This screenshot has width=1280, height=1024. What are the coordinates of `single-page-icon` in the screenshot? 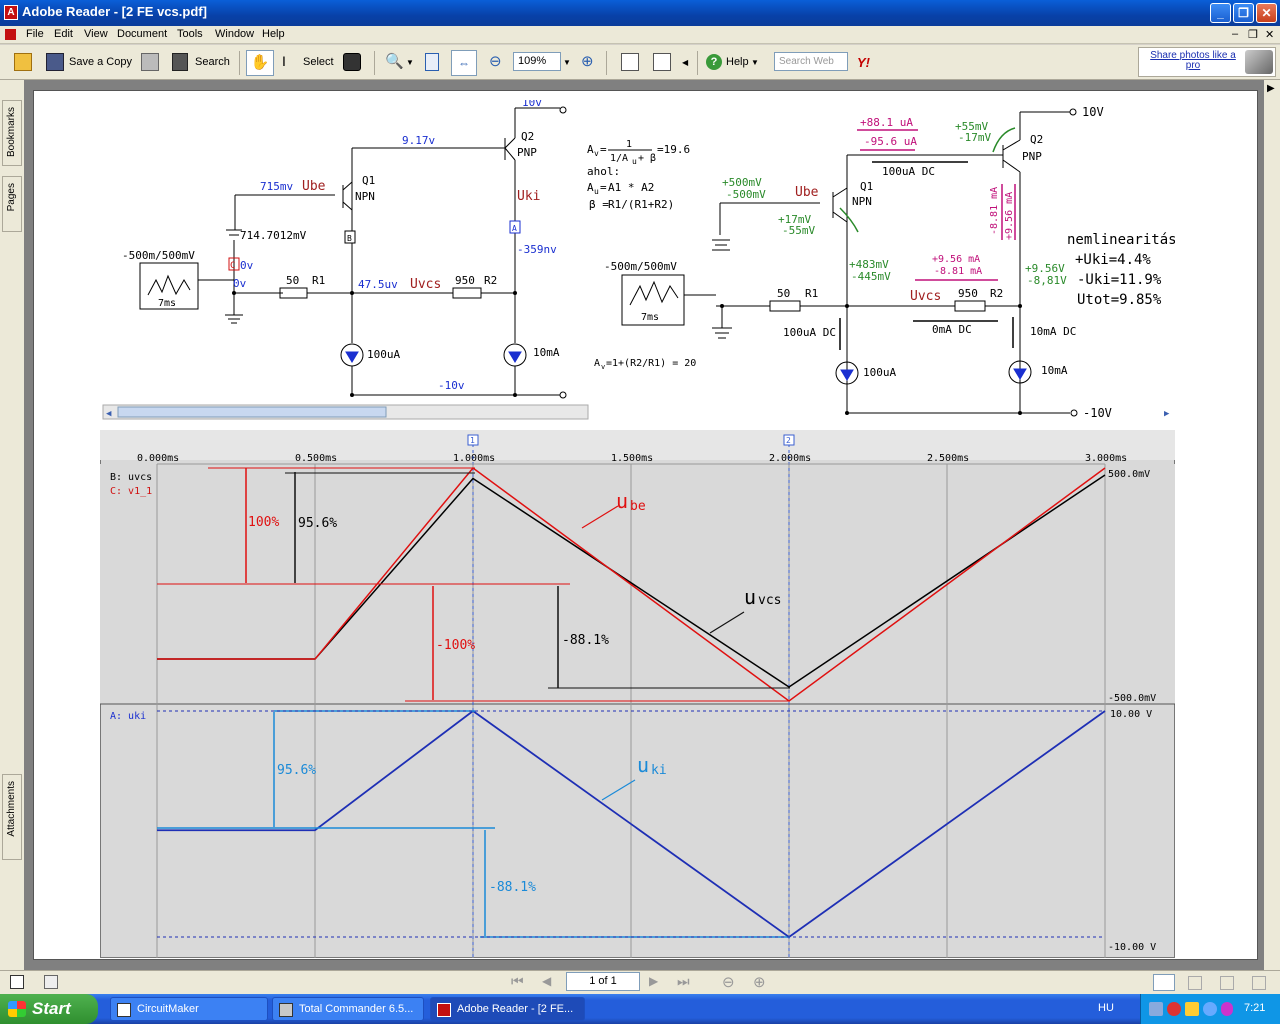 It's located at (1164, 982).